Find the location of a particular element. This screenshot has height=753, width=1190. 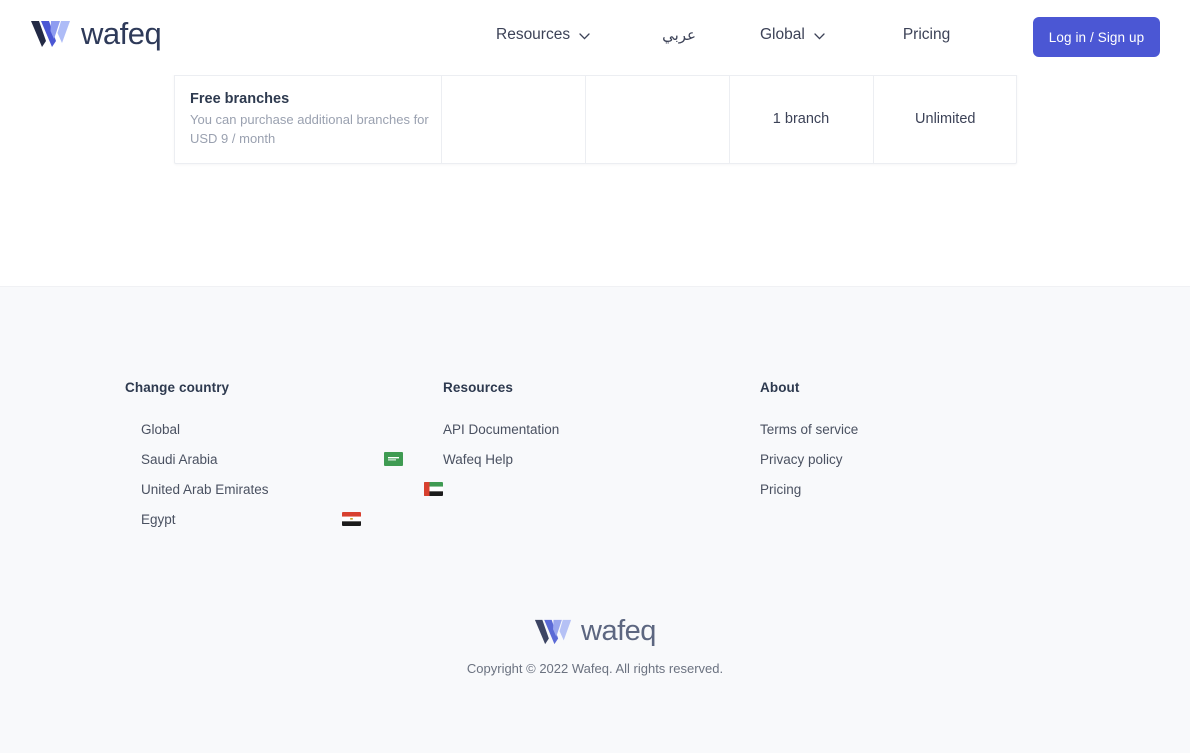

site-logo: wafeq is located at coordinates (96, 33).